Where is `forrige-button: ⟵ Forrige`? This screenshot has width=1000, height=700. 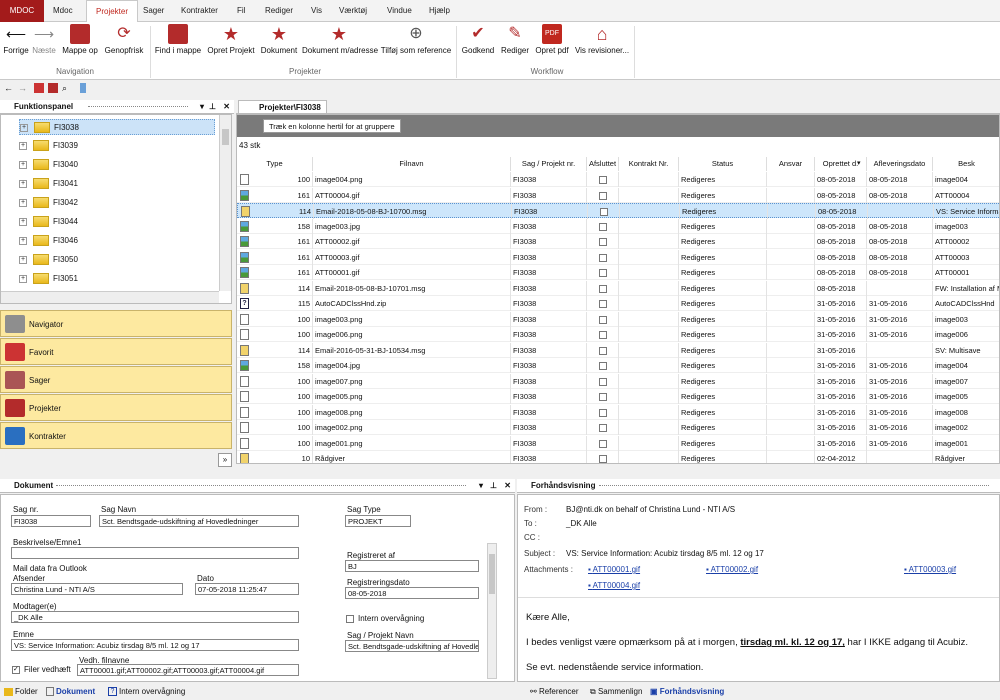
forrige-button: ⟵ Forrige is located at coordinates (16, 39).